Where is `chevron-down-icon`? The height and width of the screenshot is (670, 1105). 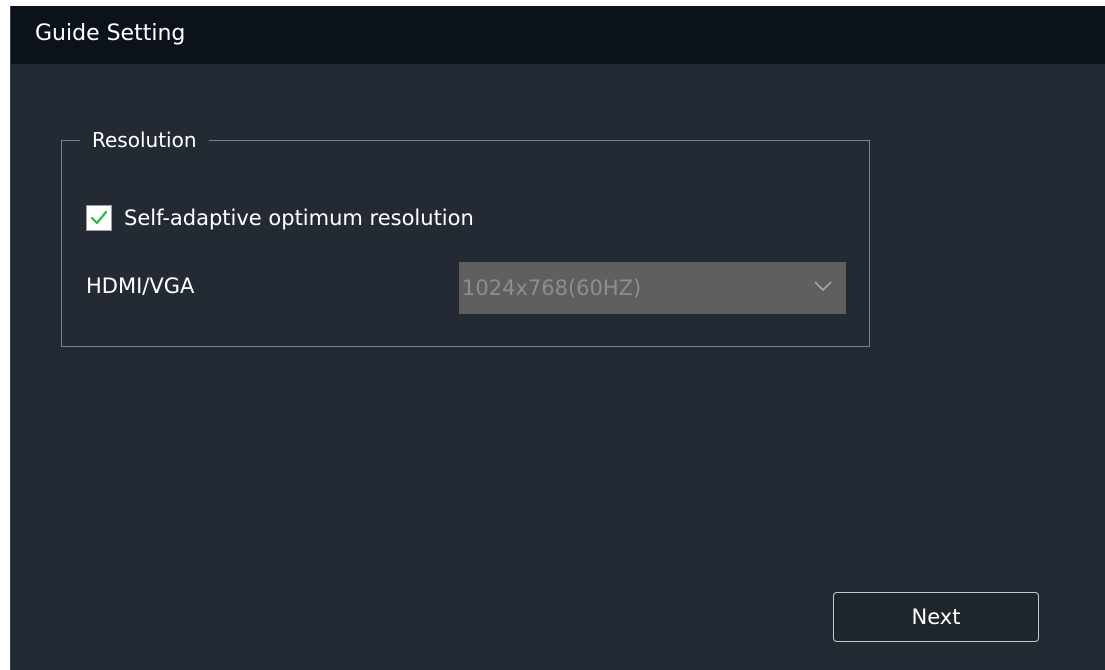
chevron-down-icon is located at coordinates (823, 286).